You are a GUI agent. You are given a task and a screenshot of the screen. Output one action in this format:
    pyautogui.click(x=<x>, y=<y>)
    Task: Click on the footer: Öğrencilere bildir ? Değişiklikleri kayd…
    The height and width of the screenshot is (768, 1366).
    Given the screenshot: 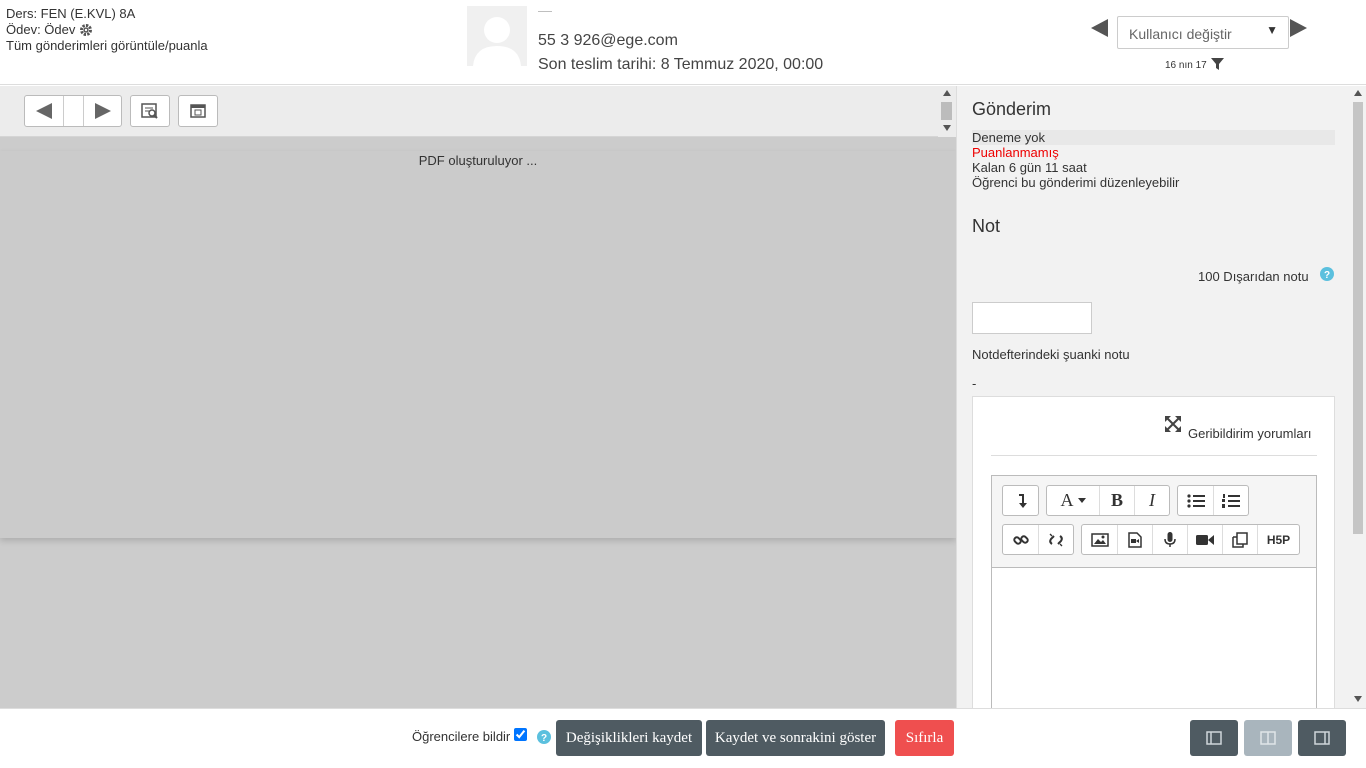 What is the action you would take?
    pyautogui.click(x=683, y=738)
    